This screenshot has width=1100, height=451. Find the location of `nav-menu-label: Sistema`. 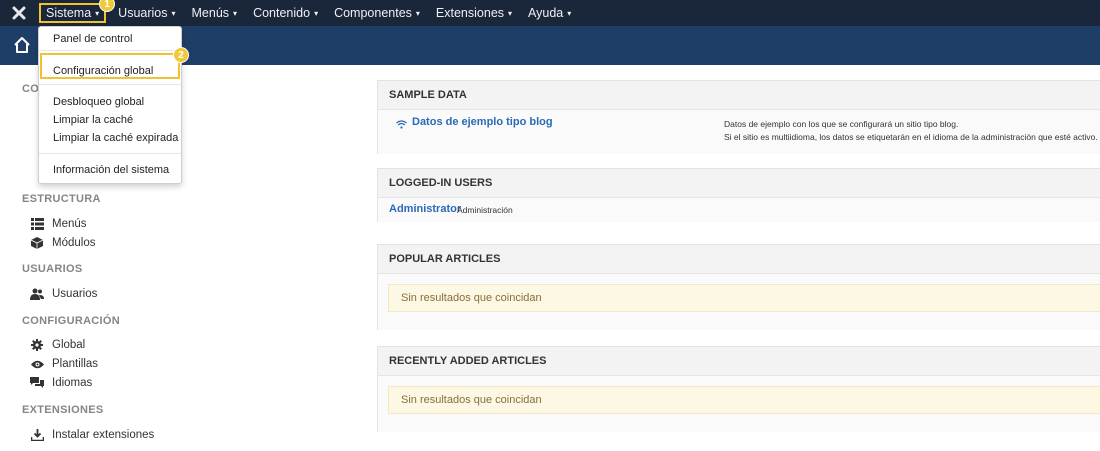

nav-menu-label: Sistema is located at coordinates (69, 13).